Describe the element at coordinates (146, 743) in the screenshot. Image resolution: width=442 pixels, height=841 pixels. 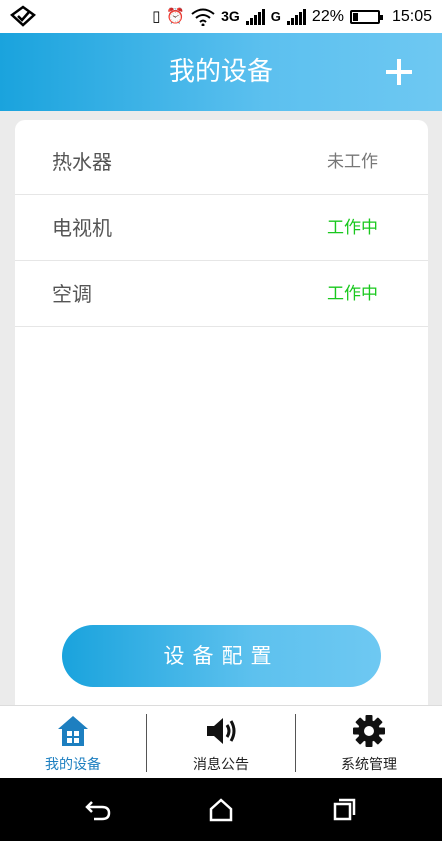
I see `nav-divider` at that location.